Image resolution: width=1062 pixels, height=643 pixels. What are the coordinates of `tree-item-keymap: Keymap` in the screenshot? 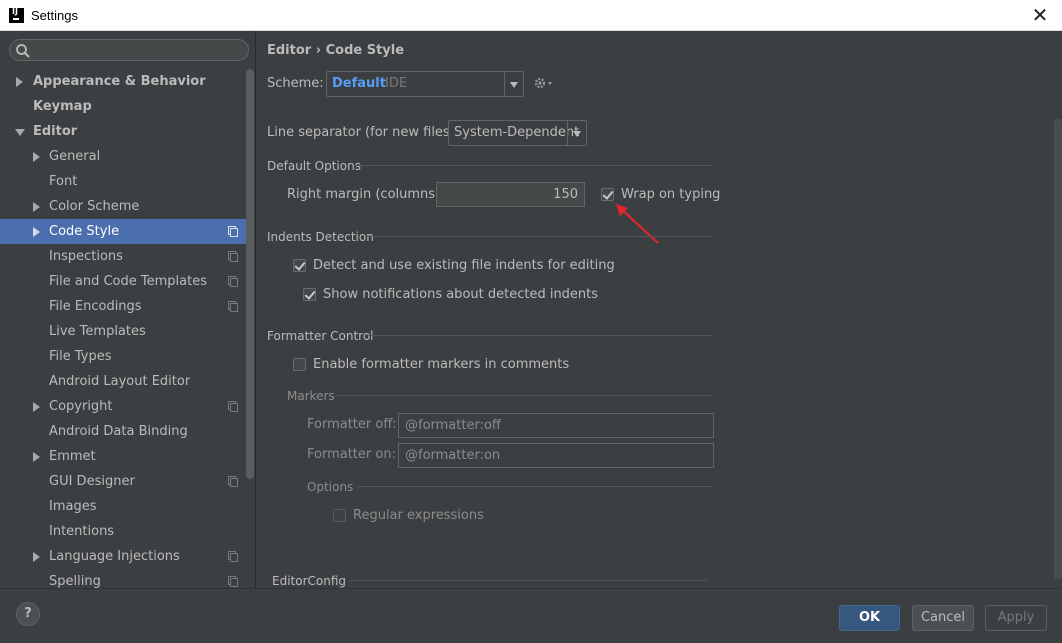 It's located at (123, 106).